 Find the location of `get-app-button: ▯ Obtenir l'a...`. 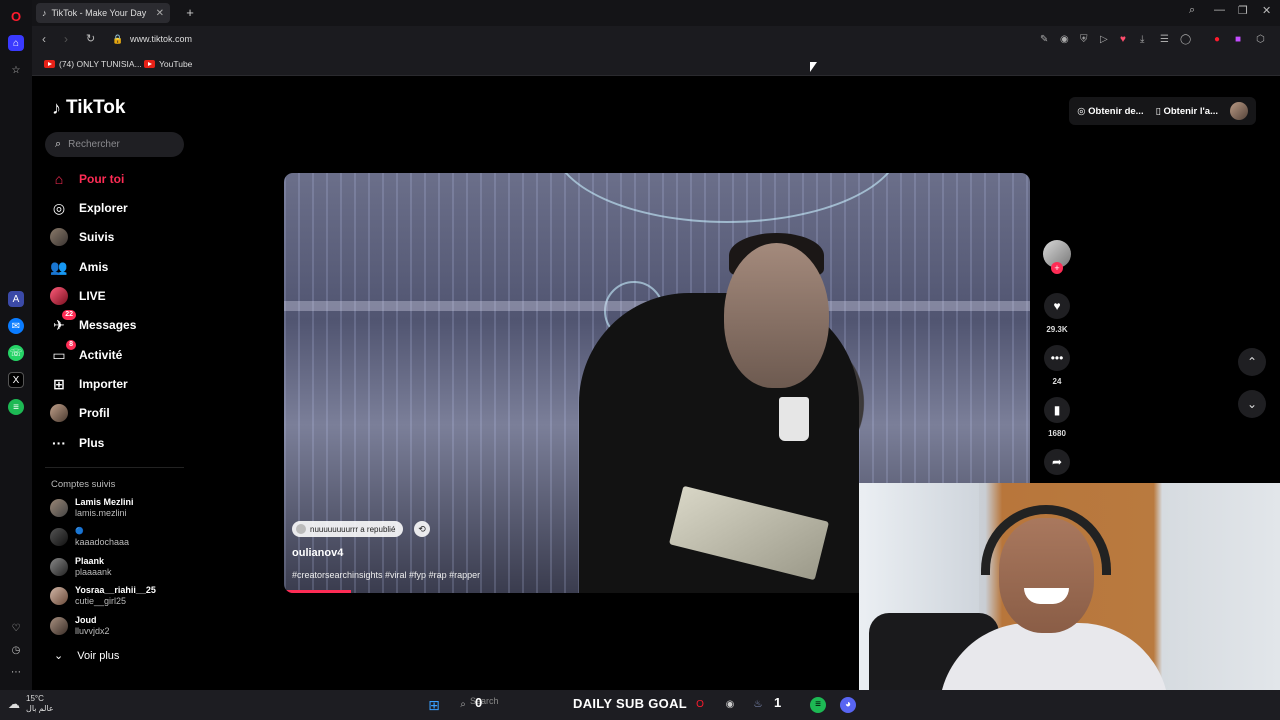

get-app-button: ▯ Obtenir l'a... is located at coordinates (1187, 111).